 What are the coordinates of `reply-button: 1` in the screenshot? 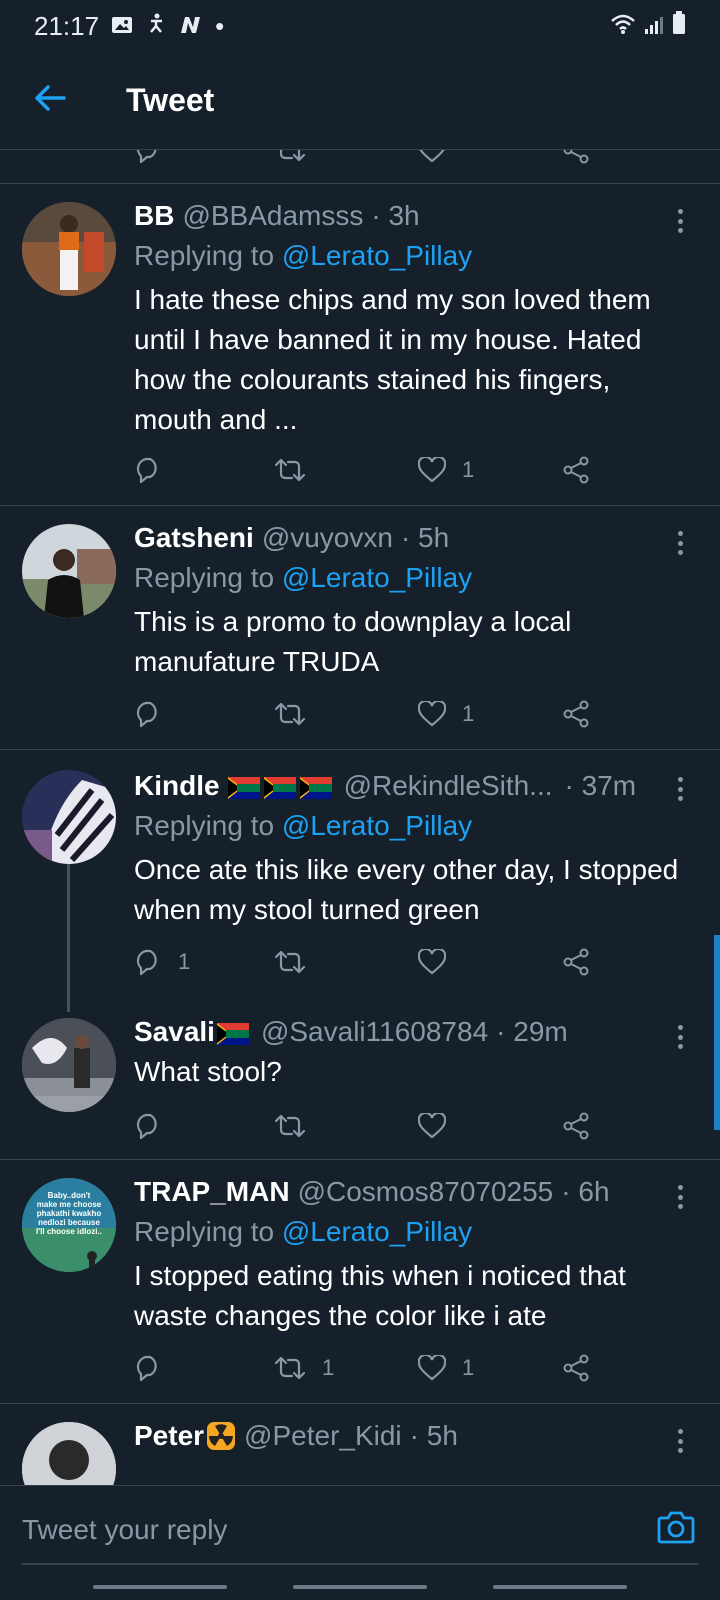 It's located at (162, 962).